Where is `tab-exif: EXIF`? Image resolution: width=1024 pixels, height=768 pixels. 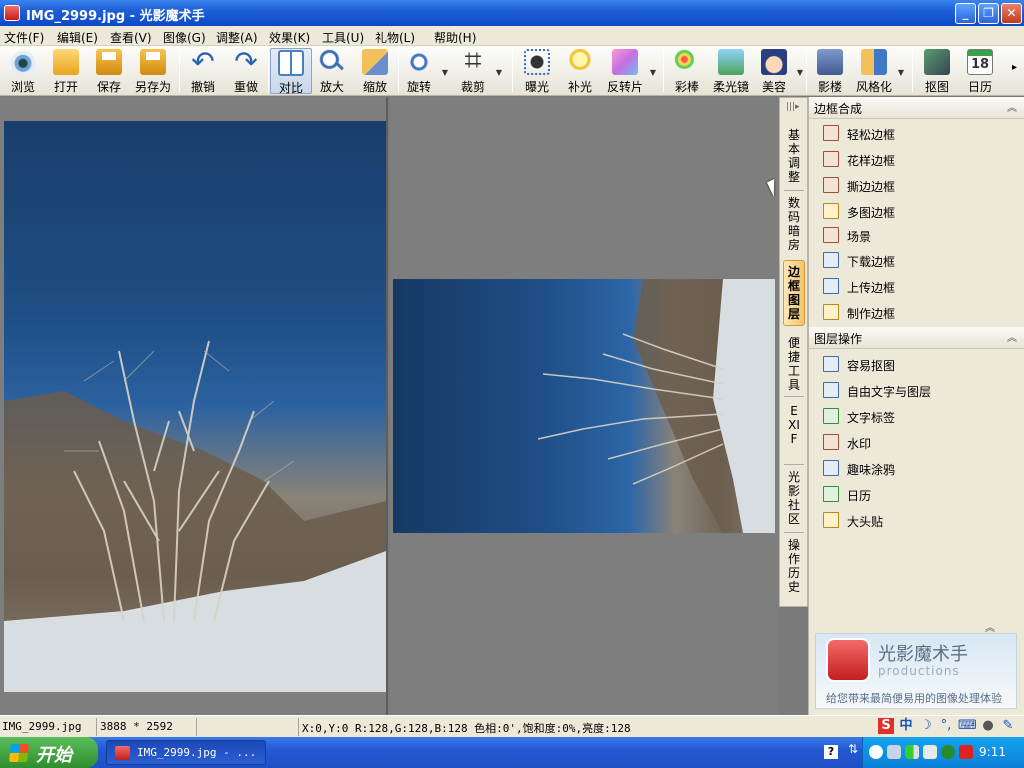 tab-exif: EXIF is located at coordinates (794, 425).